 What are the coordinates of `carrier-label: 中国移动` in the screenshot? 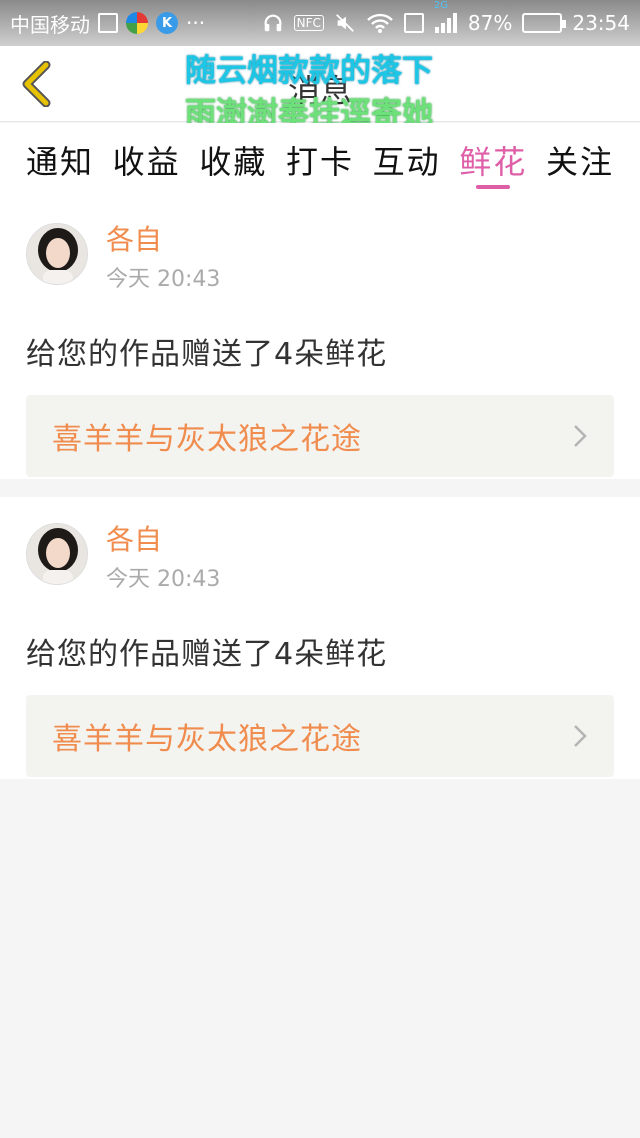 It's located at (50, 24).